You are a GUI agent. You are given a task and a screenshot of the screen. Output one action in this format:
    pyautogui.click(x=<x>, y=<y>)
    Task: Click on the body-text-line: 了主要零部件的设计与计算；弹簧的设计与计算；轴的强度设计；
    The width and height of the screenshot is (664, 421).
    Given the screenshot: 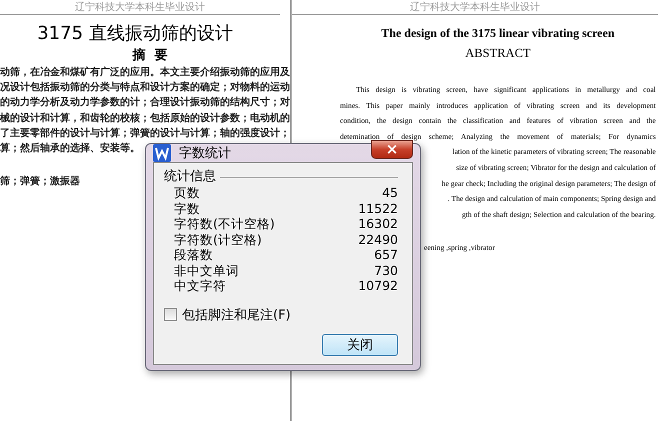 What is the action you would take?
    pyautogui.click(x=145, y=133)
    